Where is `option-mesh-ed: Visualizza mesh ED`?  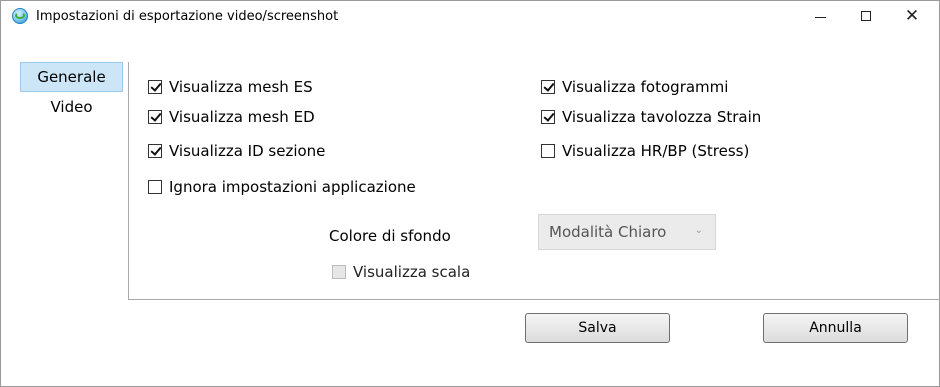
option-mesh-ed: Visualizza mesh ED is located at coordinates (231, 117).